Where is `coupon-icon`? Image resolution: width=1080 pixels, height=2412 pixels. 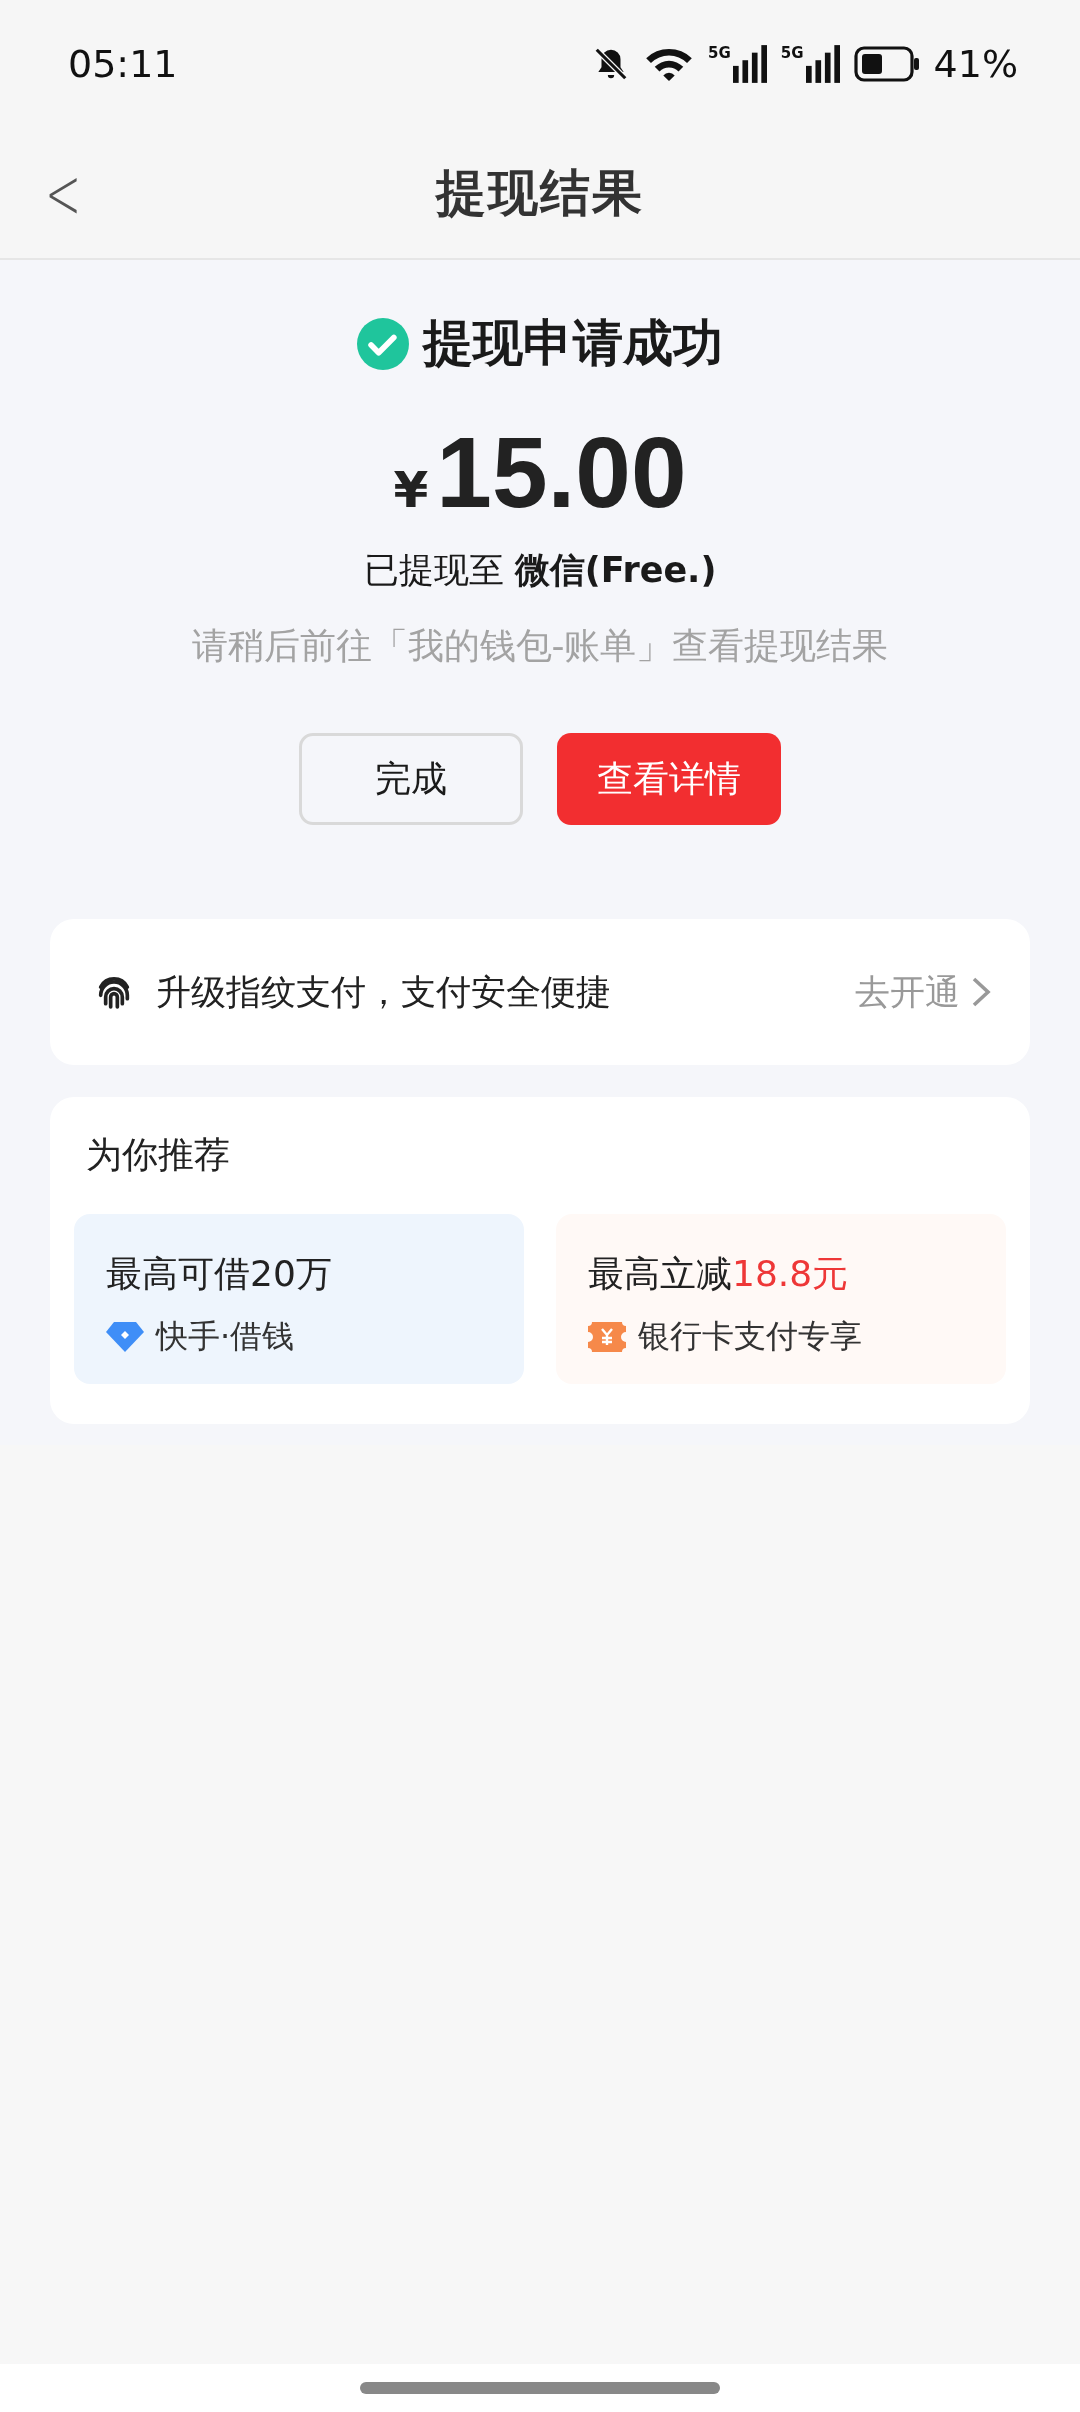
coupon-icon is located at coordinates (607, 1337).